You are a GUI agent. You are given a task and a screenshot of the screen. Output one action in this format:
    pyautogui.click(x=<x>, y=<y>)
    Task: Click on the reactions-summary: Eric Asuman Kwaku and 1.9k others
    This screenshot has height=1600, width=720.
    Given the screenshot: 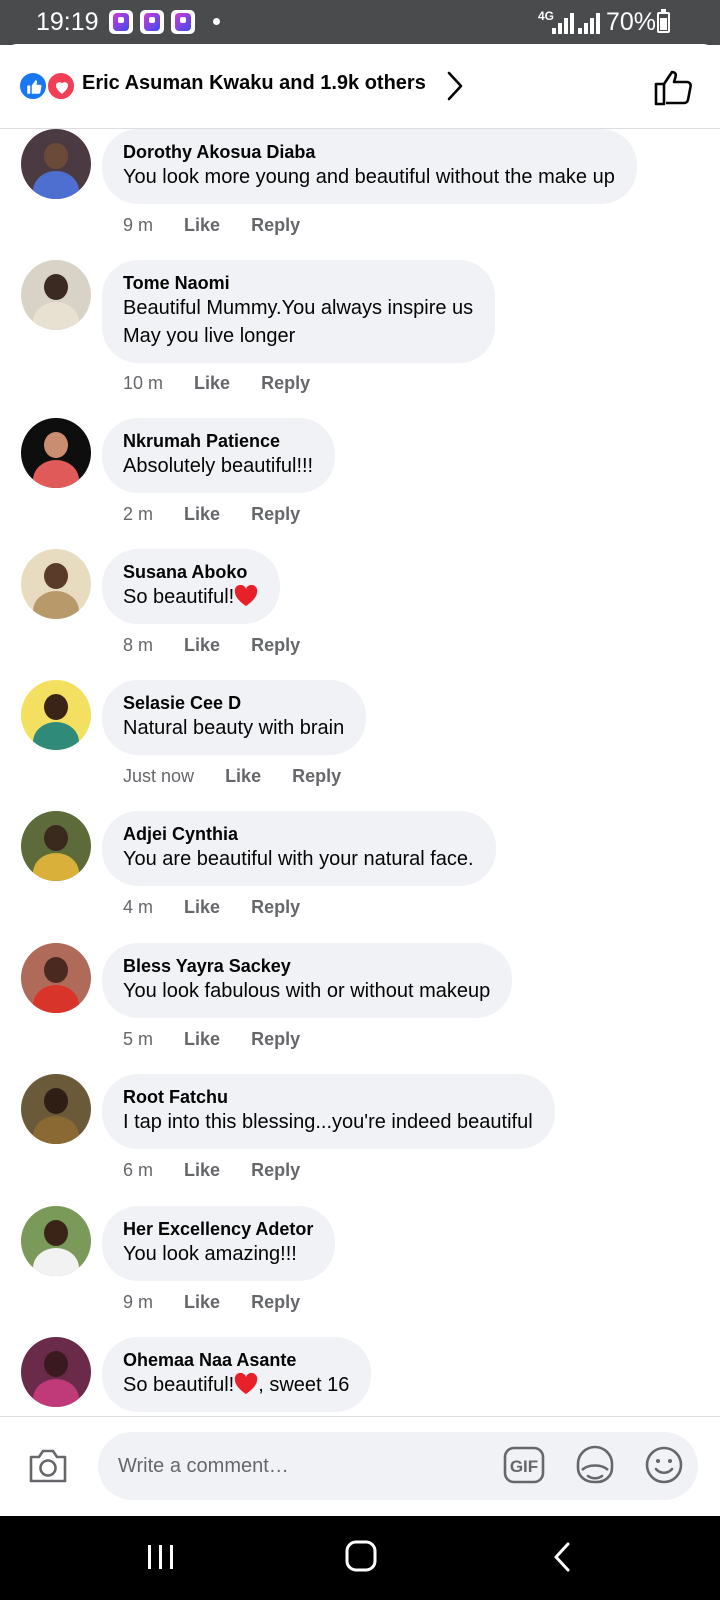 What is the action you would take?
    pyautogui.click(x=254, y=83)
    